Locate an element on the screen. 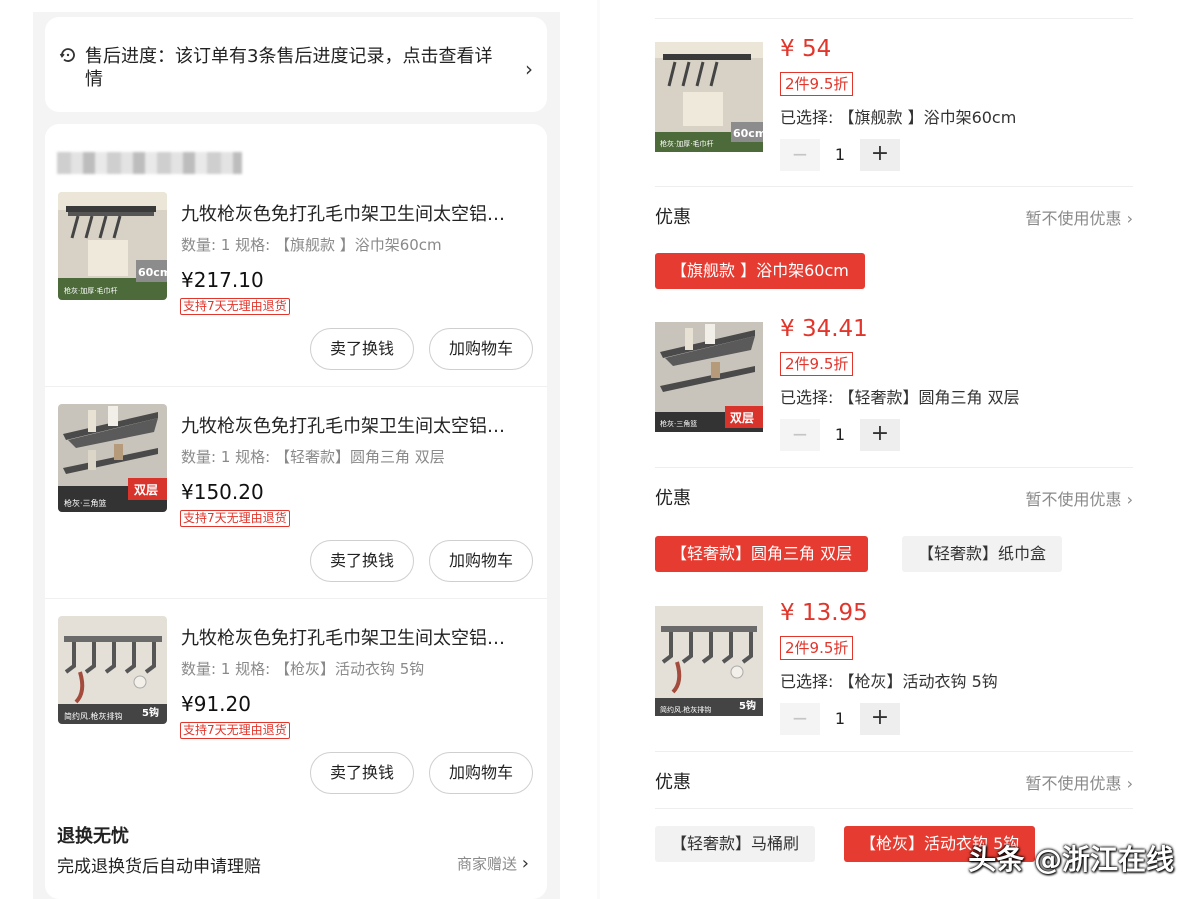 The width and height of the screenshot is (1200, 899). product-price: ¥ 13.95 is located at coordinates (824, 613).